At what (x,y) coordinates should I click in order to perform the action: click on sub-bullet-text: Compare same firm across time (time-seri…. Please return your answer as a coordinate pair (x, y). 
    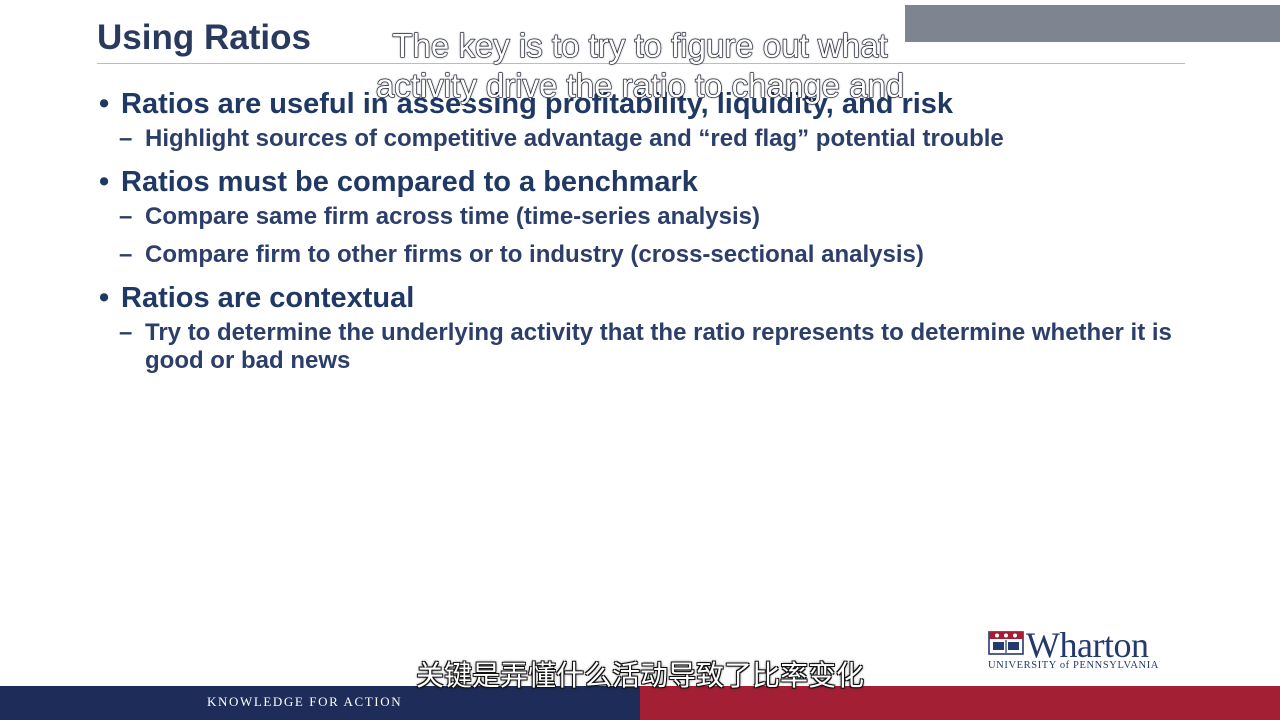
    Looking at the image, I should click on (452, 216).